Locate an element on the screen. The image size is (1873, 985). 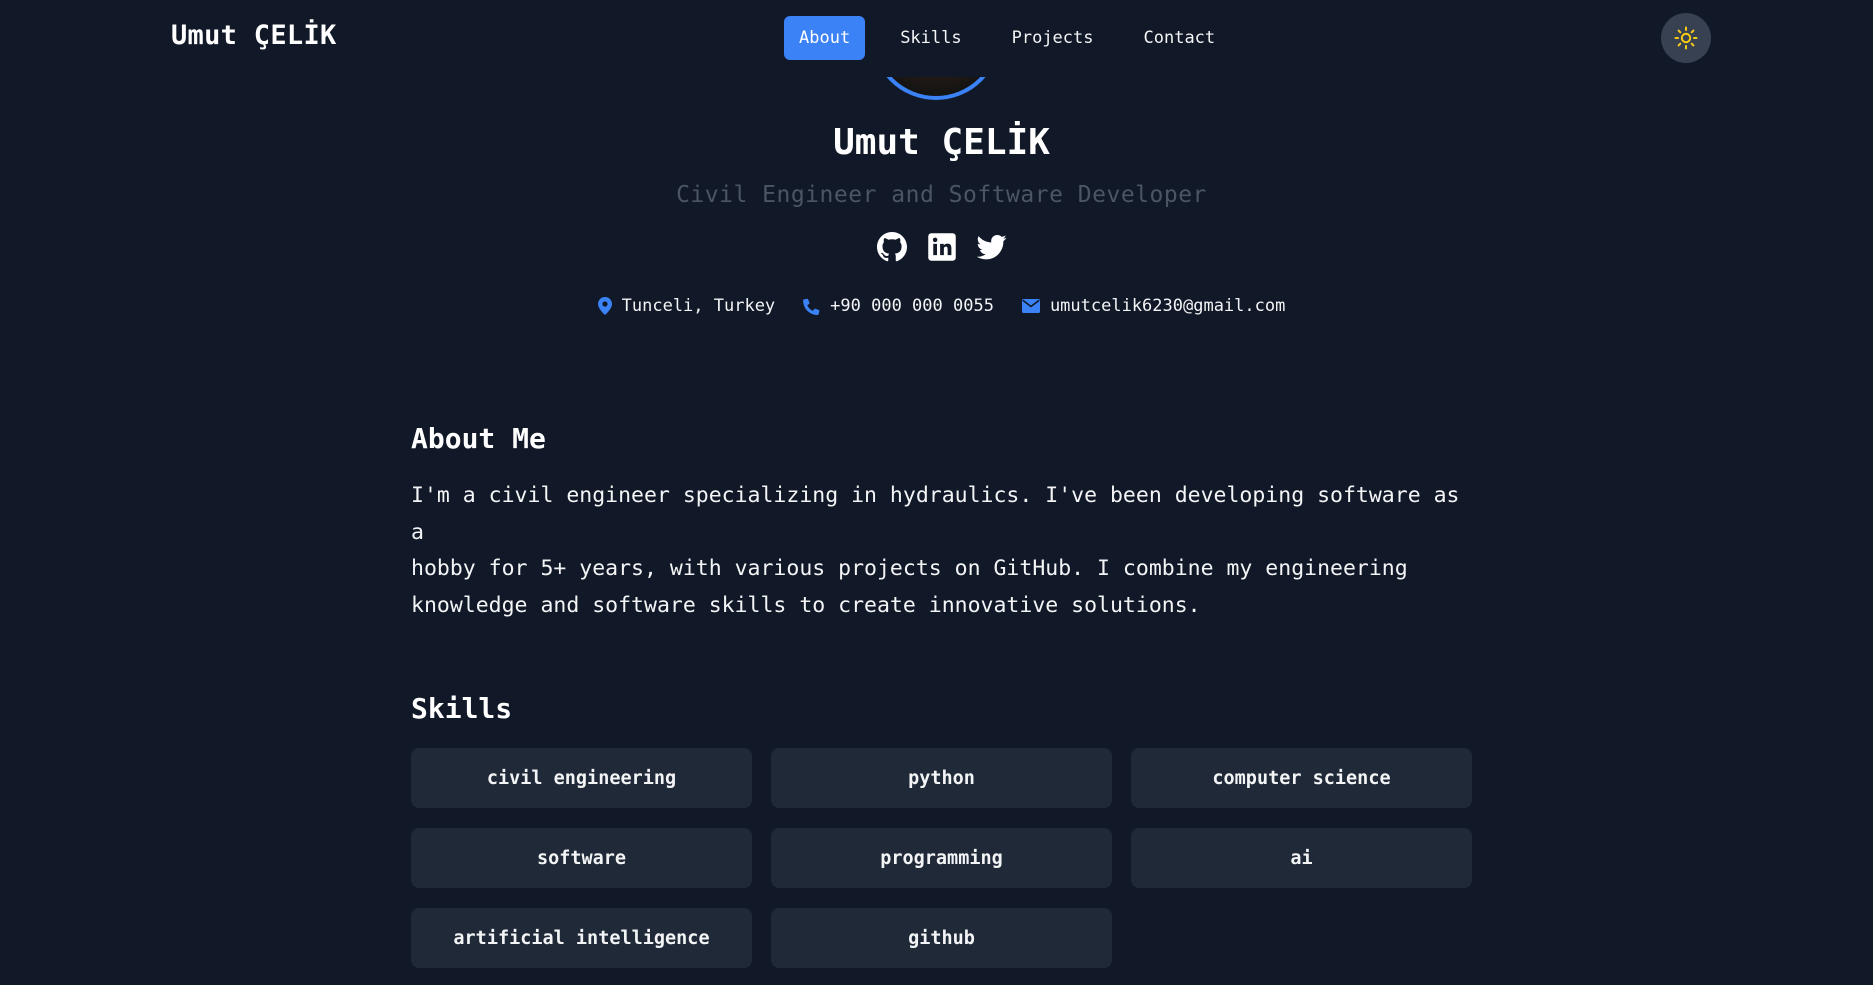
phone-text: +90 000 000 0055 is located at coordinates (912, 306).